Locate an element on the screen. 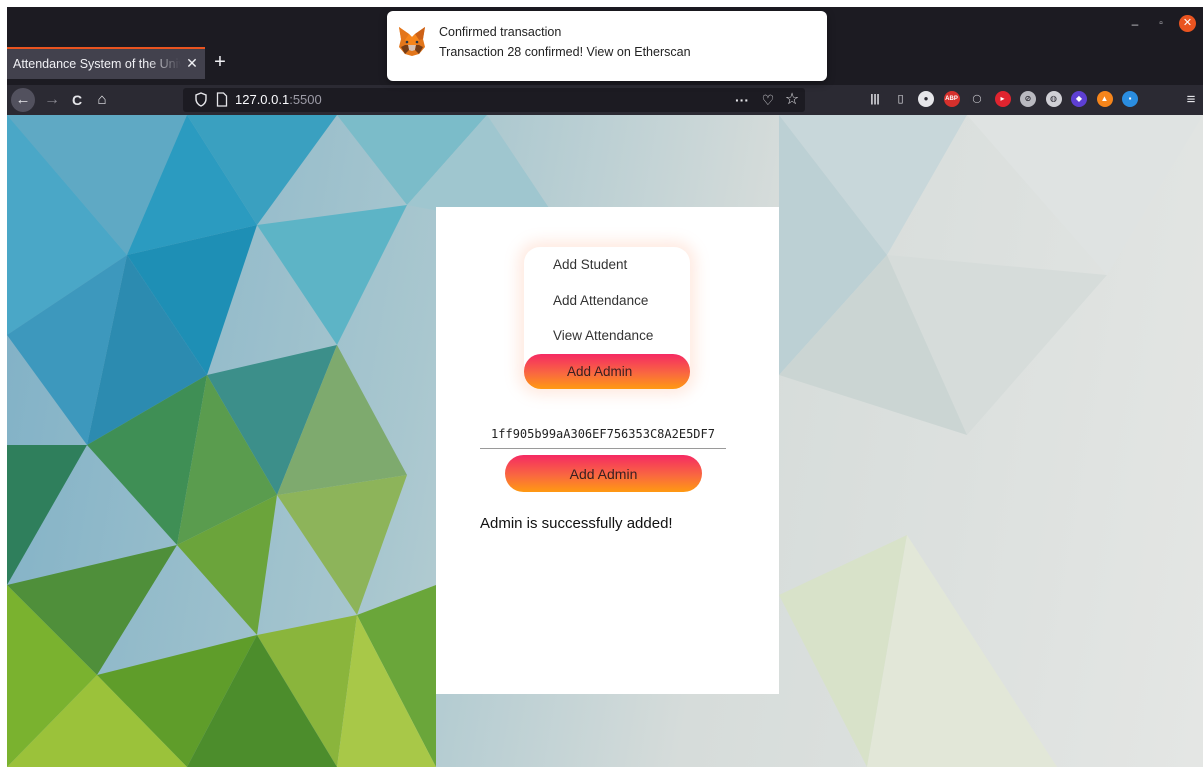 The image size is (1203, 767). tab-attendance-system: Attendance System of the University ✕ is located at coordinates (106, 63).